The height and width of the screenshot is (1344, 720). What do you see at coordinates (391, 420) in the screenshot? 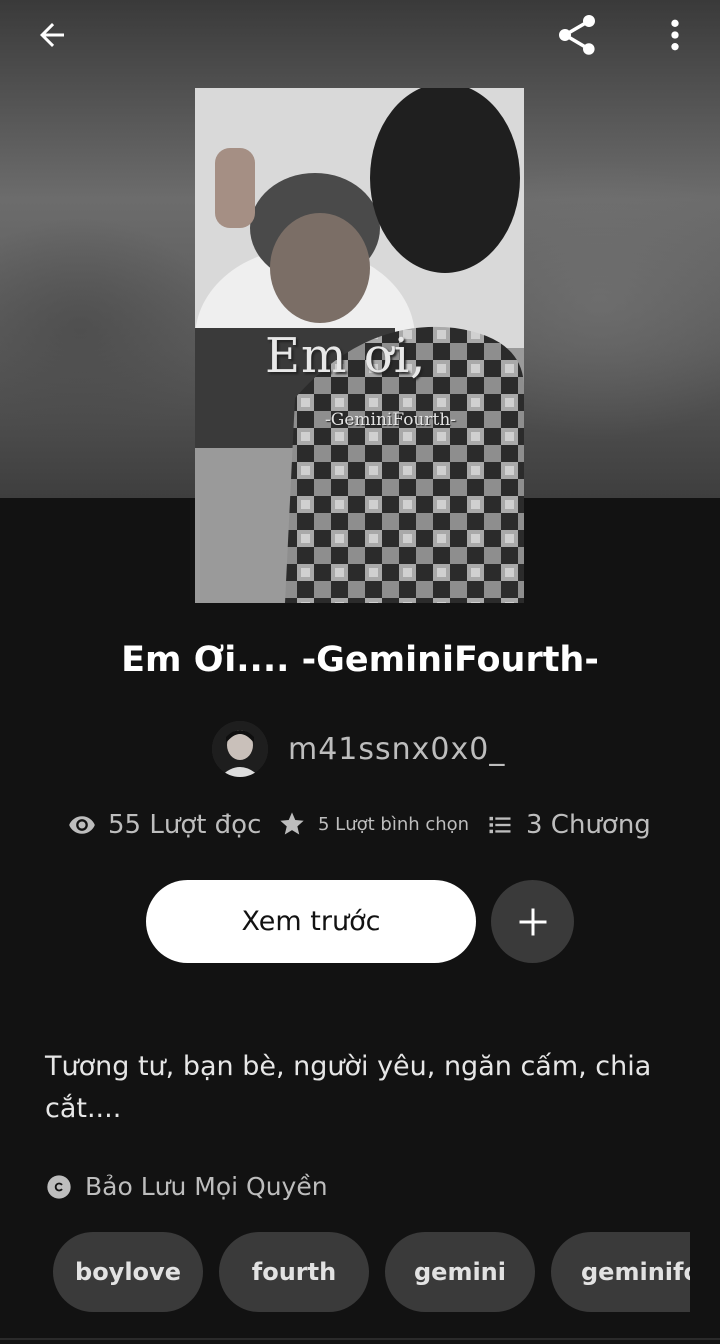
I see `cover-subtitle: -GeminiFourth-` at bounding box center [391, 420].